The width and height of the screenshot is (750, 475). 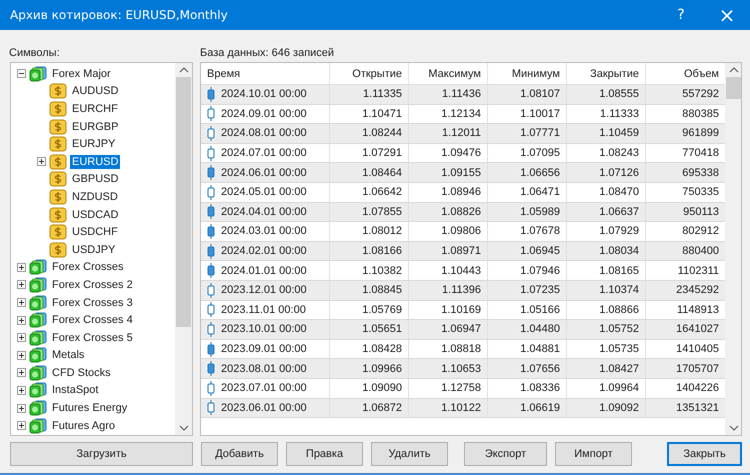 I want to click on table-cell: 1.11335, so click(x=369, y=94).